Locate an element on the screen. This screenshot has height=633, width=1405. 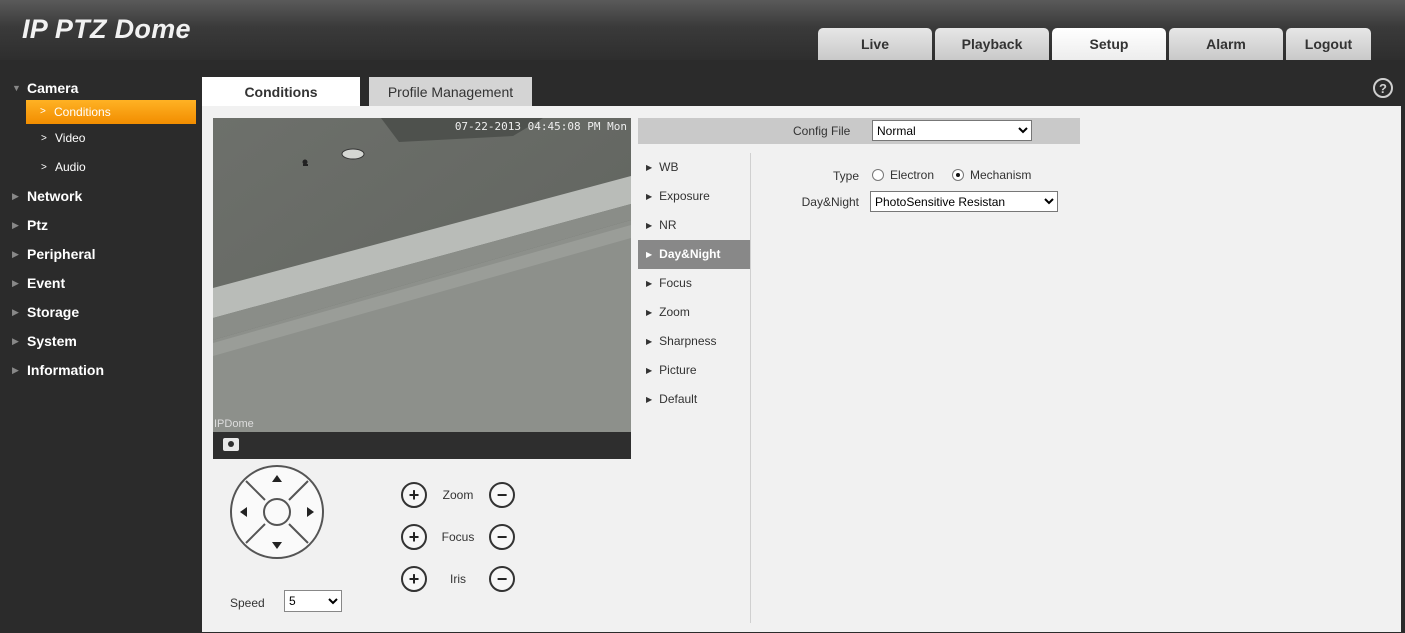
arrow-down-icon is located at coordinates (277, 545).